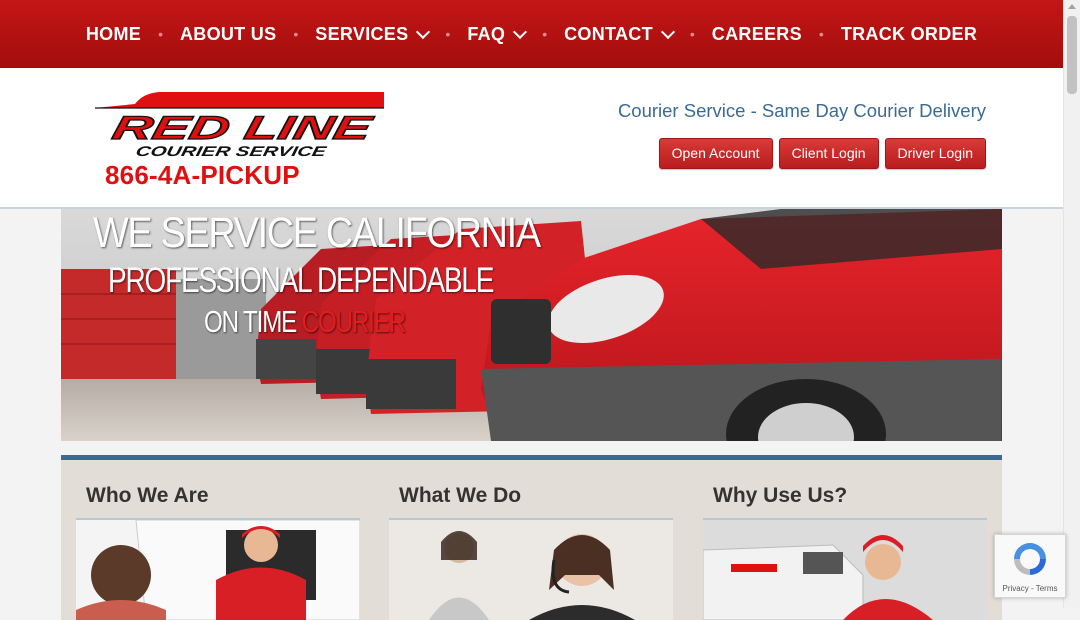  What do you see at coordinates (608, 33) in the screenshot?
I see `nav-contact-label: CONTACT` at bounding box center [608, 33].